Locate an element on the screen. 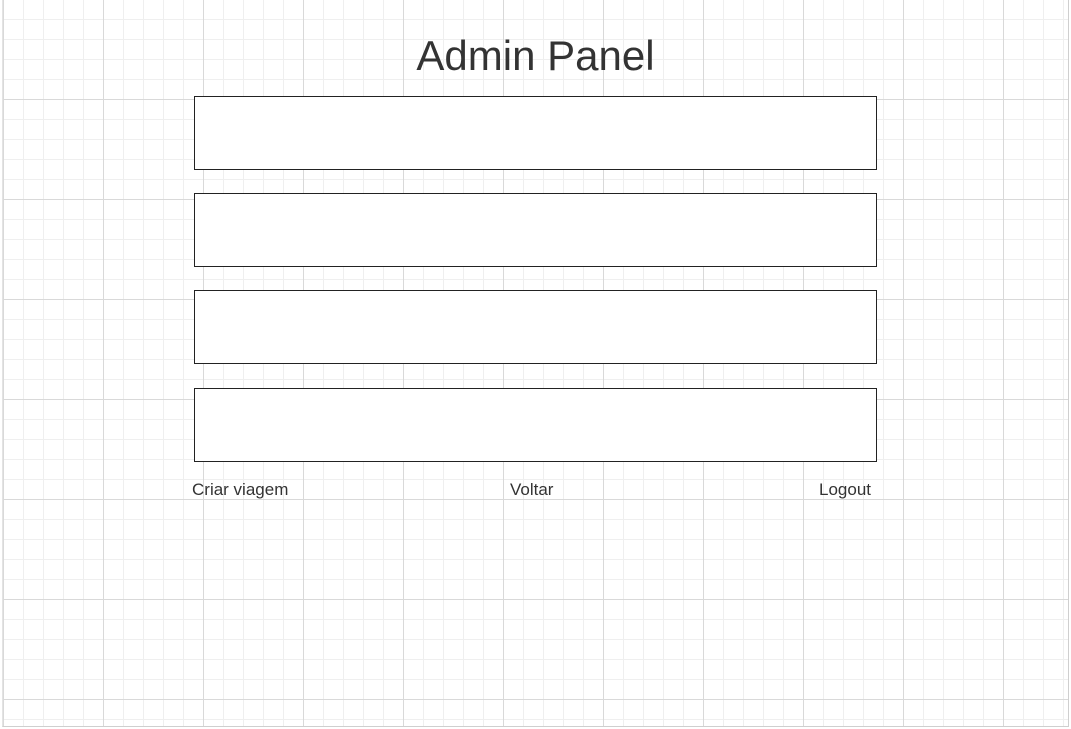  back-link: Voltar is located at coordinates (531, 490).